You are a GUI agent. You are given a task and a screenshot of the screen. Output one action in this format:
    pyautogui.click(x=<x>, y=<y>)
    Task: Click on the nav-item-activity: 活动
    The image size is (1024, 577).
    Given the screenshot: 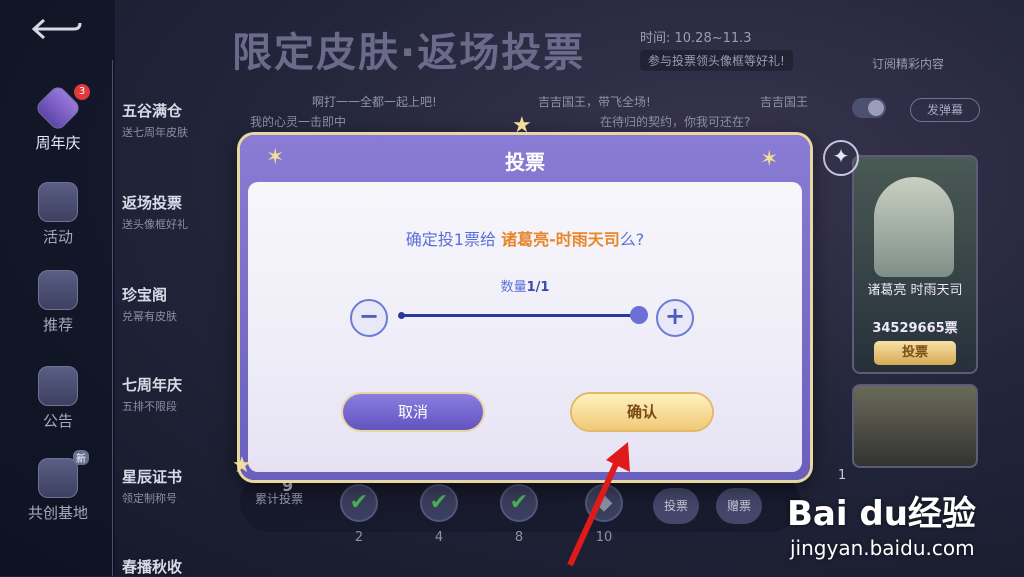 What is the action you would take?
    pyautogui.click(x=58, y=214)
    